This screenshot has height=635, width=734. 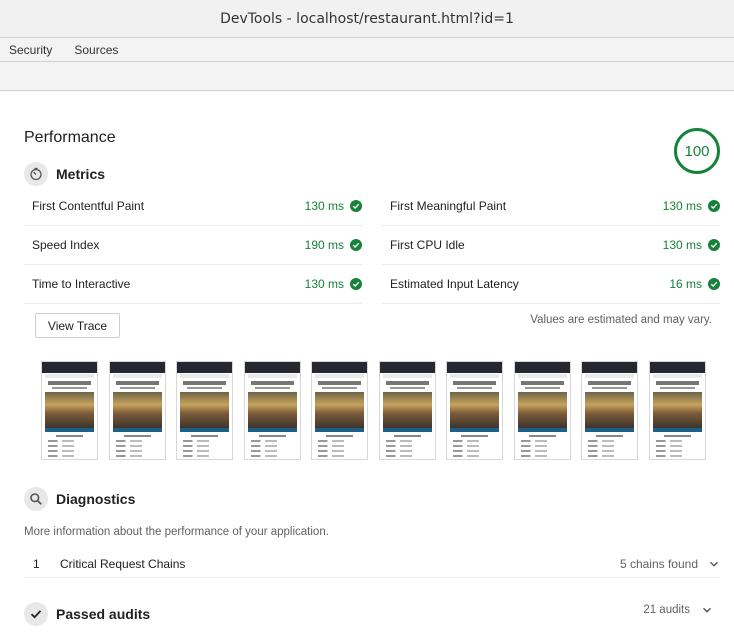 What do you see at coordinates (36, 499) in the screenshot?
I see `search-icon` at bounding box center [36, 499].